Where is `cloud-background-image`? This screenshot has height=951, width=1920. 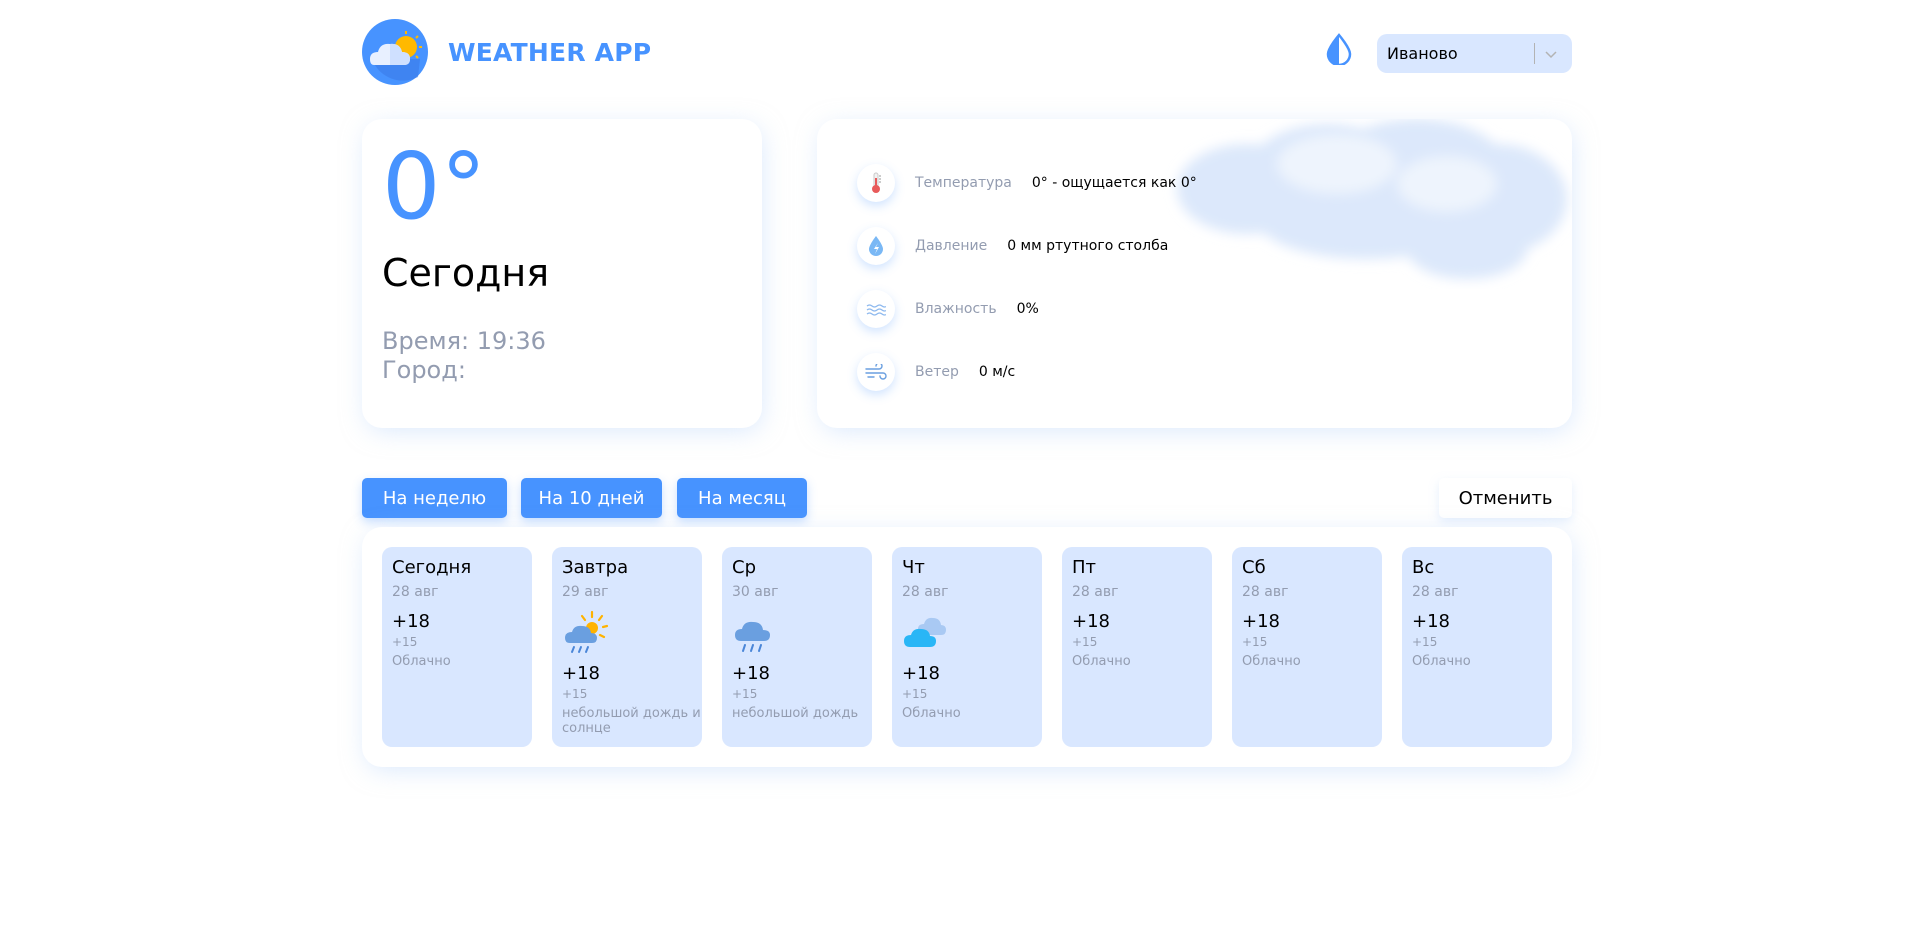 cloud-background-image is located at coordinates (1372, 199).